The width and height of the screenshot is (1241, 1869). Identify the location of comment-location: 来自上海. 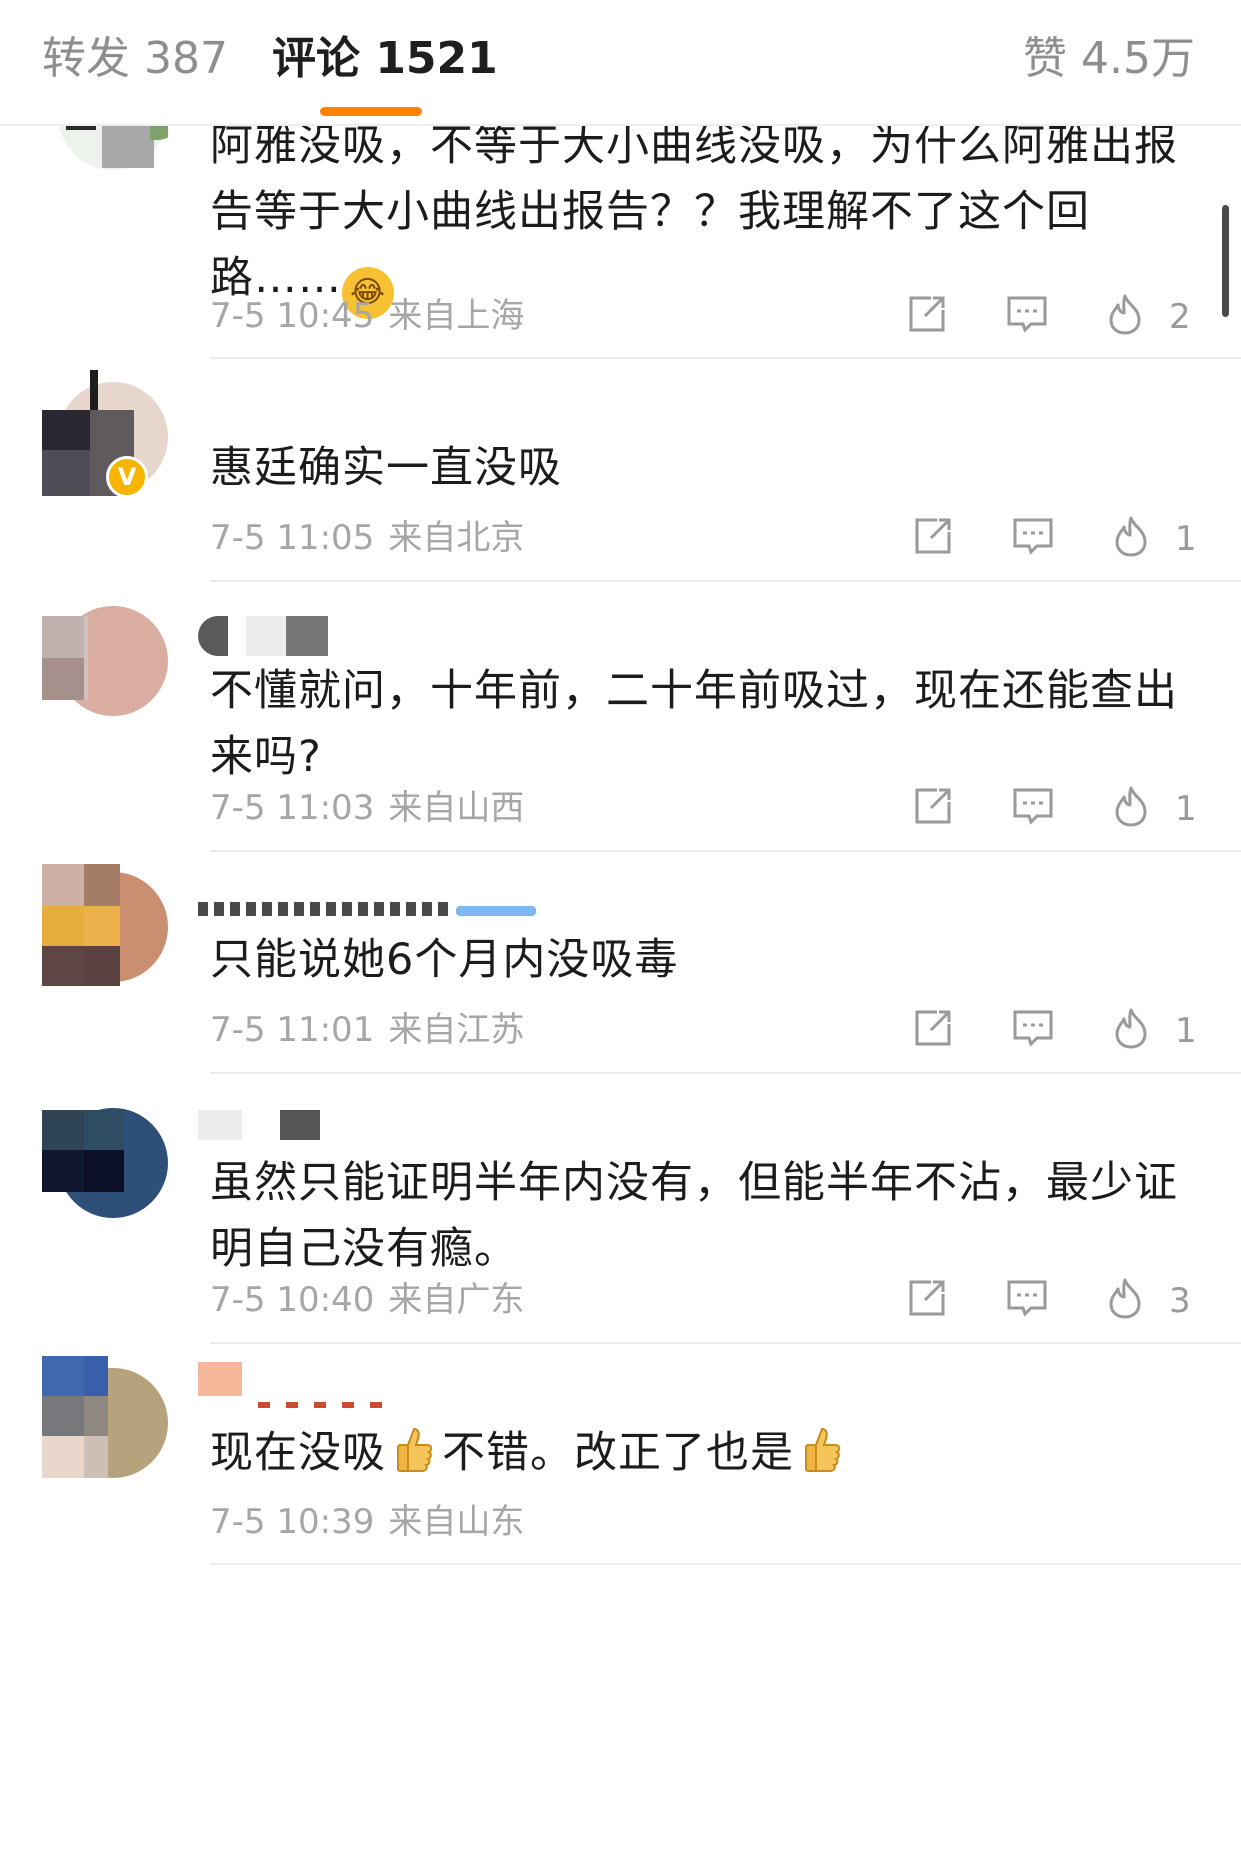
(456, 316).